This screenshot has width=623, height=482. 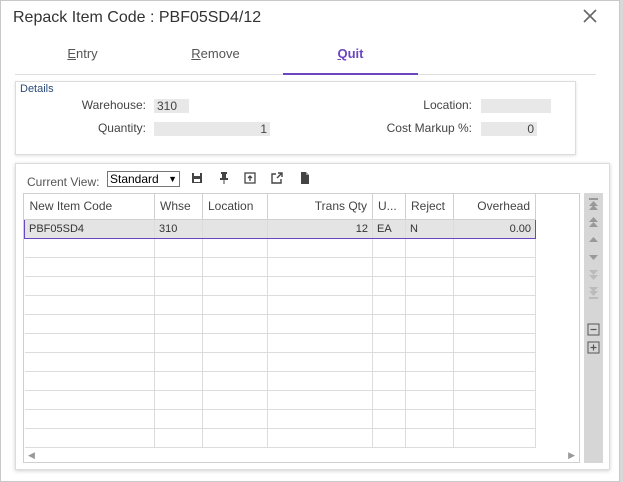 What do you see at coordinates (224, 178) in the screenshot?
I see `pin-icon` at bounding box center [224, 178].